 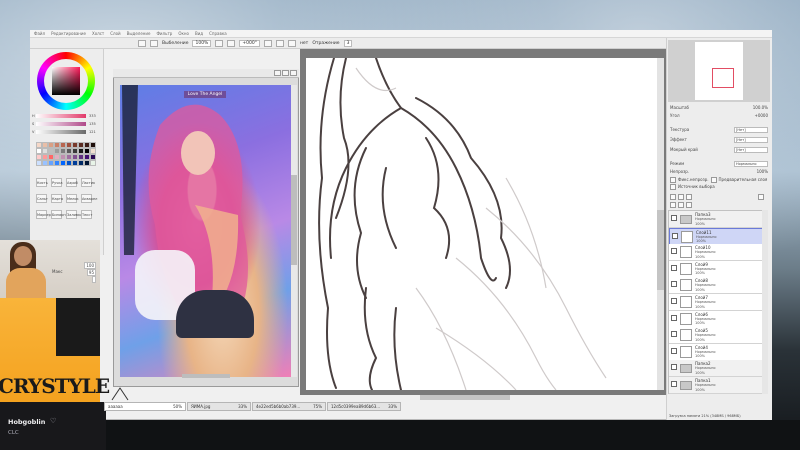 I want to click on menu-item: Файл, so click(x=39, y=33).